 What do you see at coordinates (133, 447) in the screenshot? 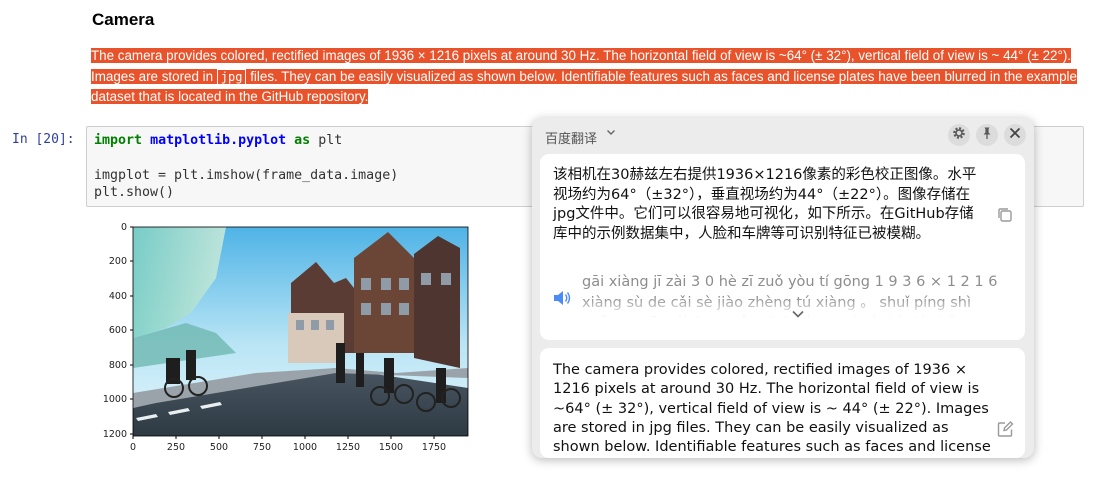
I see `x-tick-label: 0` at bounding box center [133, 447].